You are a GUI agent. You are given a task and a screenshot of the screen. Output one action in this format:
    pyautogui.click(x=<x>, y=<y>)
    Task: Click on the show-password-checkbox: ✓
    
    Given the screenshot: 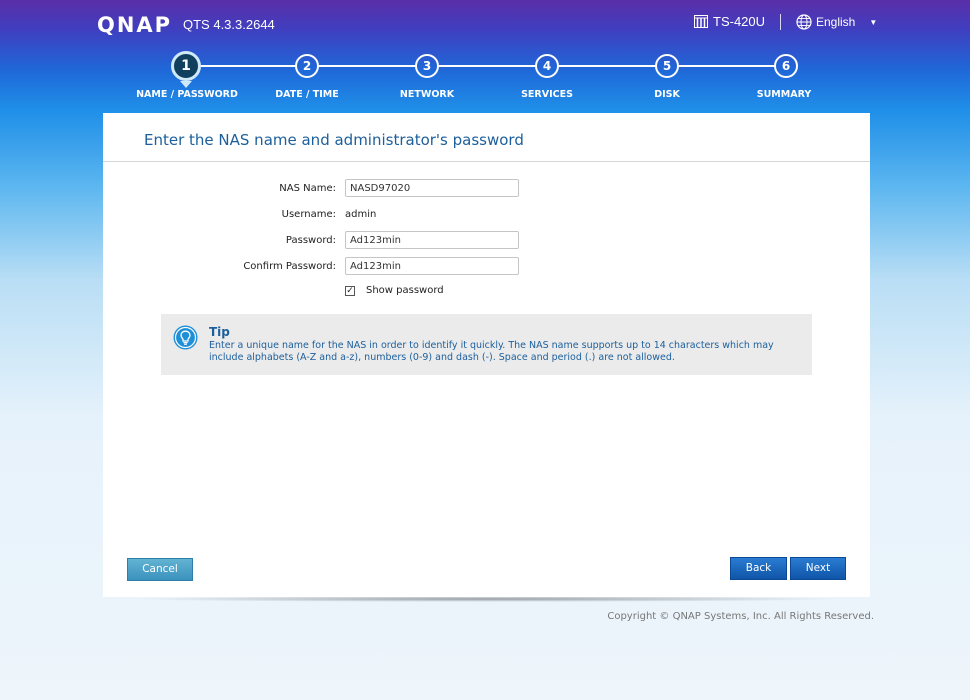 What is the action you would take?
    pyautogui.click(x=350, y=291)
    